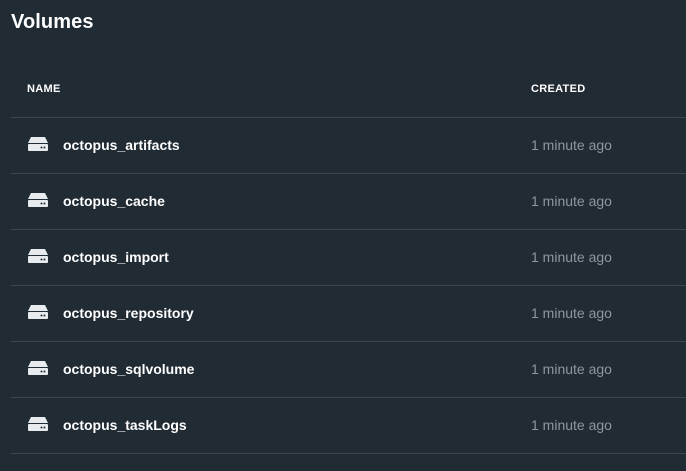 The image size is (686, 471). What do you see at coordinates (52, 22) in the screenshot?
I see `page-title: Volumes` at bounding box center [52, 22].